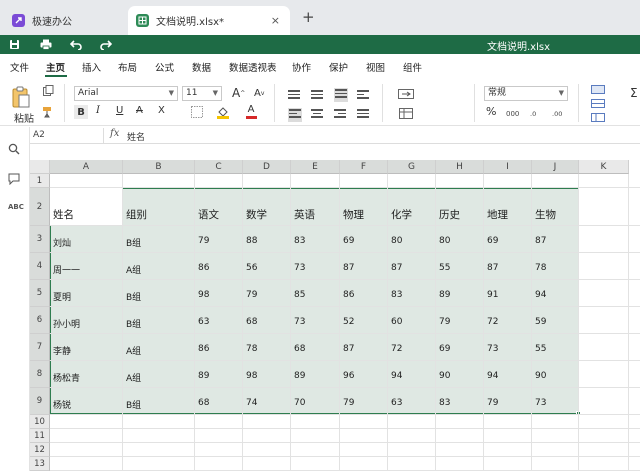 The width and height of the screenshot is (640, 471). I want to click on menu-protect: 保护, so click(338, 67).